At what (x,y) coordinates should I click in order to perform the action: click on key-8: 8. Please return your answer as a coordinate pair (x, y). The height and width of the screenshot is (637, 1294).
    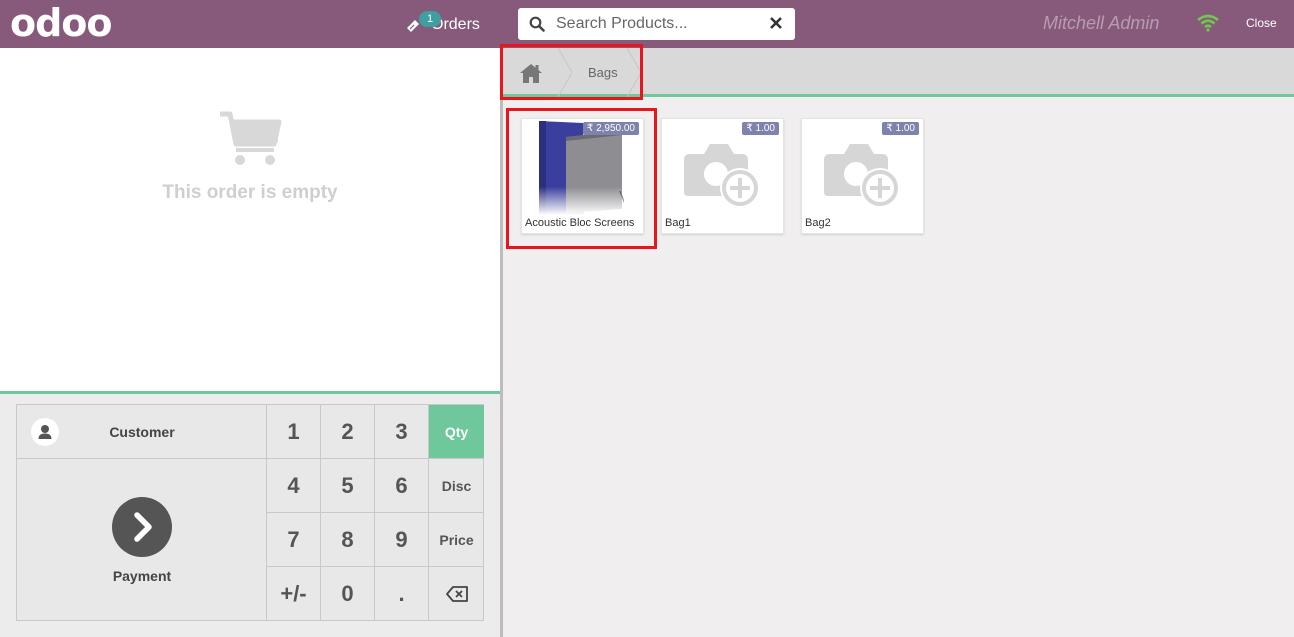
    Looking at the image, I should click on (348, 540).